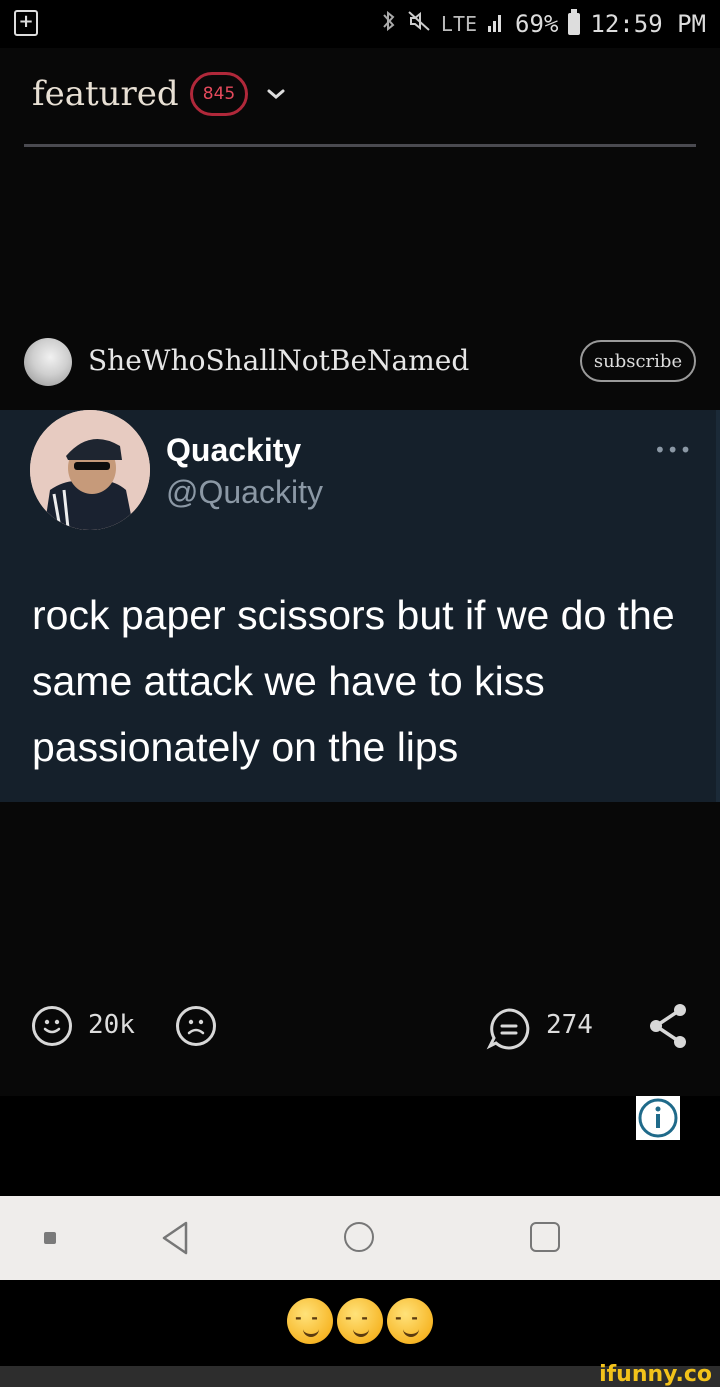 This screenshot has width=720, height=1387. I want to click on tweet-author-name: Quackity, so click(234, 450).